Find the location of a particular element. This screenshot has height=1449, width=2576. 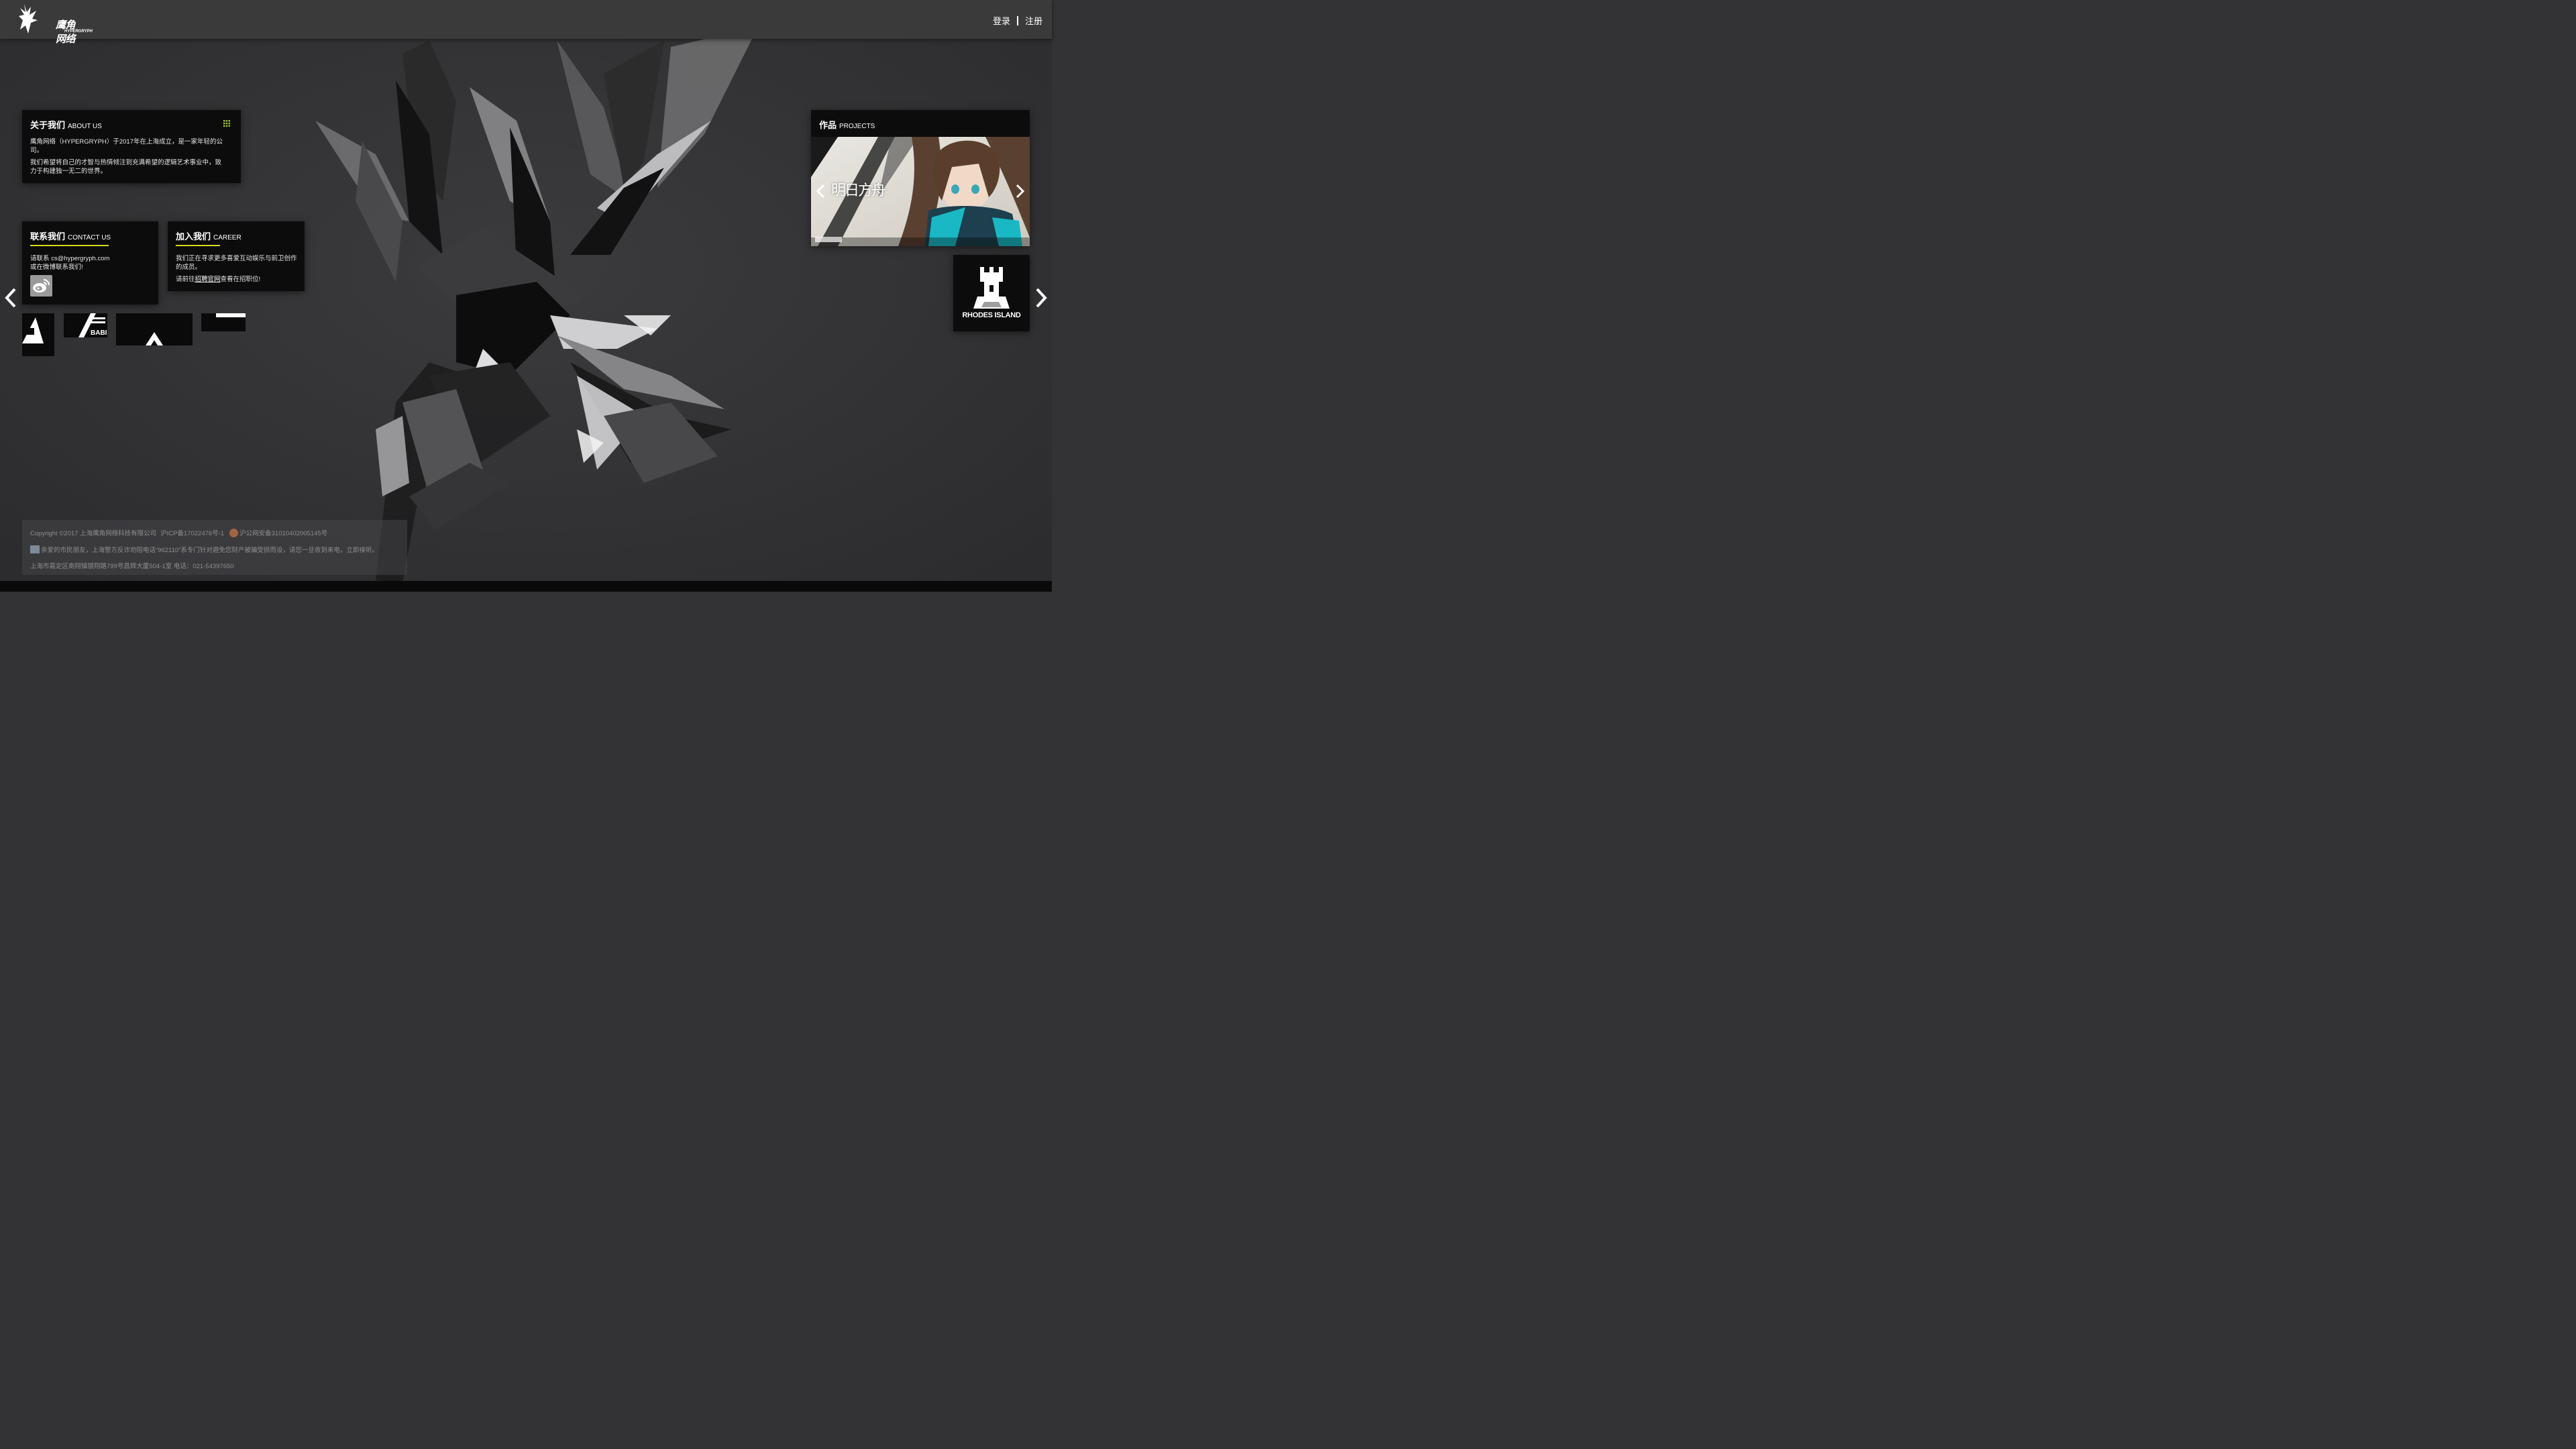

career-title-en: CAREER is located at coordinates (227, 237).